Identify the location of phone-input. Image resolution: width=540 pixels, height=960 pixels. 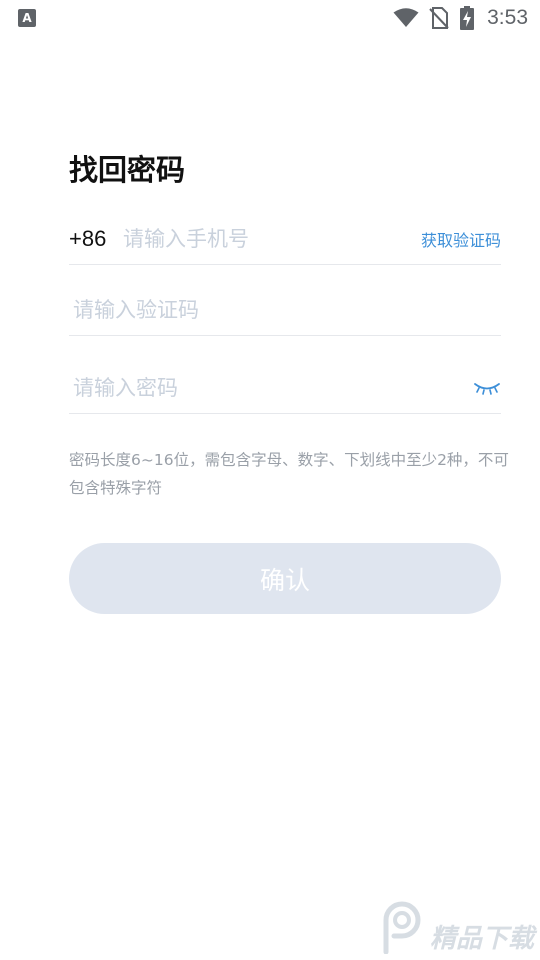
(272, 239).